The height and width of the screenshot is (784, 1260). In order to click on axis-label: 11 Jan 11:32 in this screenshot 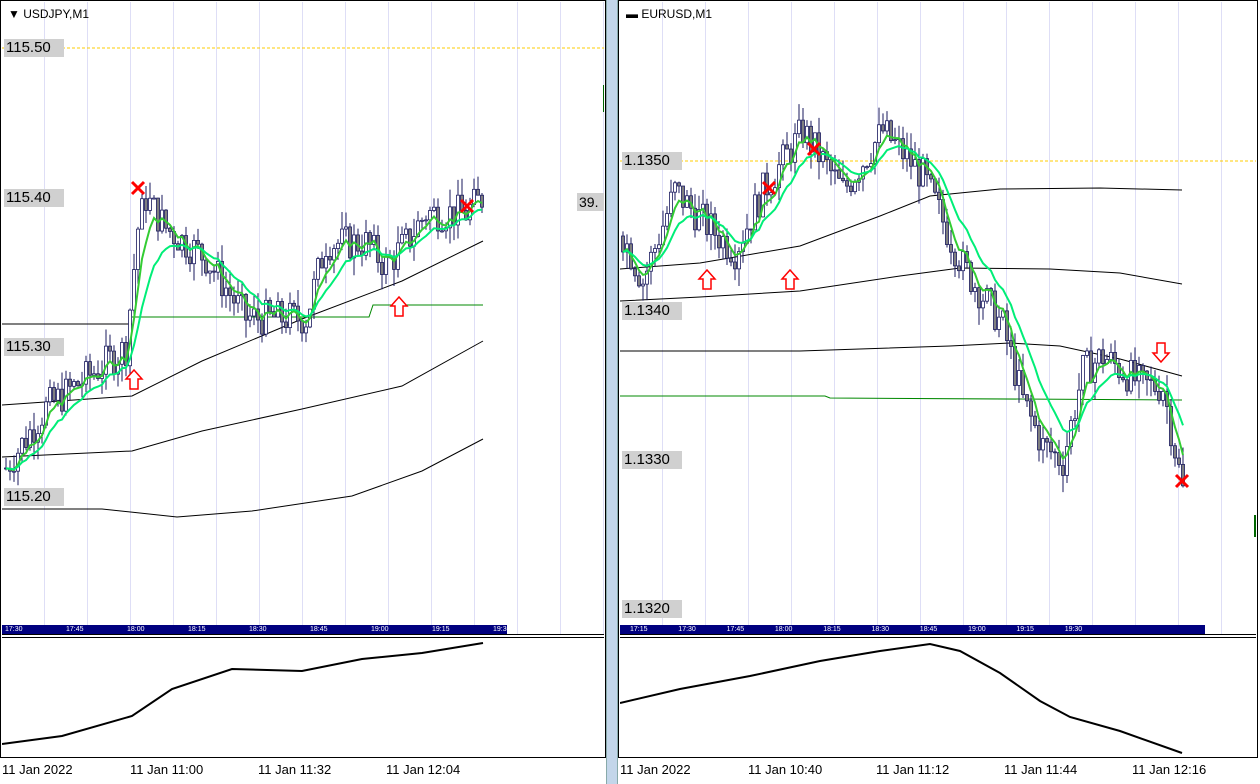, I will do `click(295, 769)`.